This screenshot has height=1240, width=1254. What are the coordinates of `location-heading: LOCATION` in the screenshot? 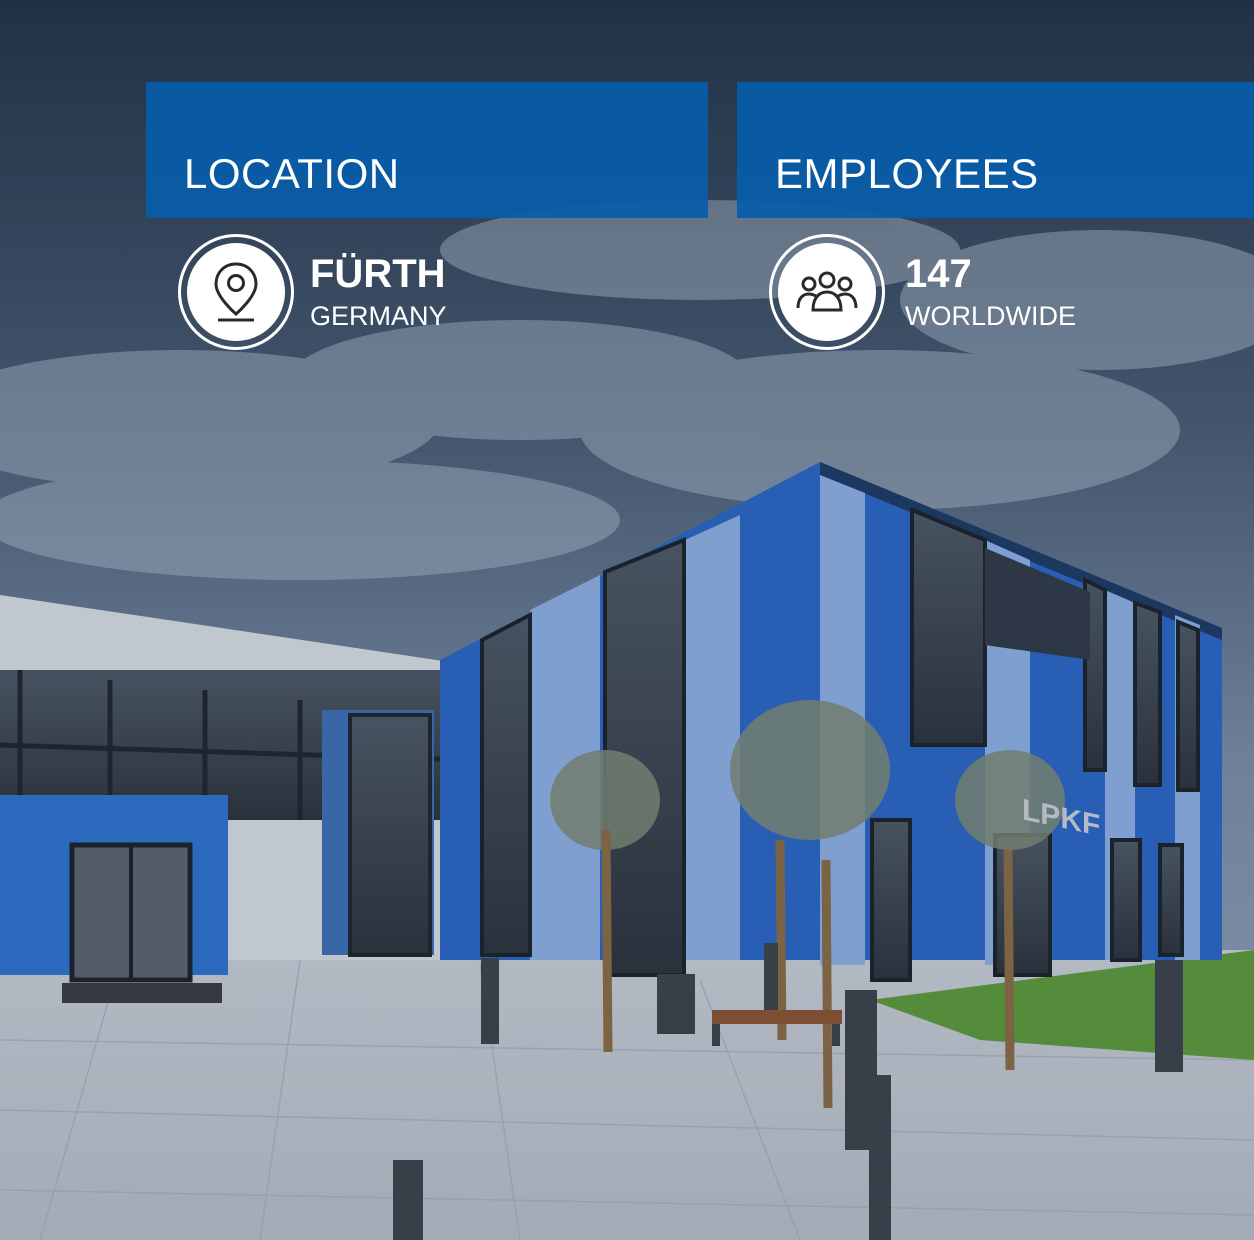 It's located at (292, 173).